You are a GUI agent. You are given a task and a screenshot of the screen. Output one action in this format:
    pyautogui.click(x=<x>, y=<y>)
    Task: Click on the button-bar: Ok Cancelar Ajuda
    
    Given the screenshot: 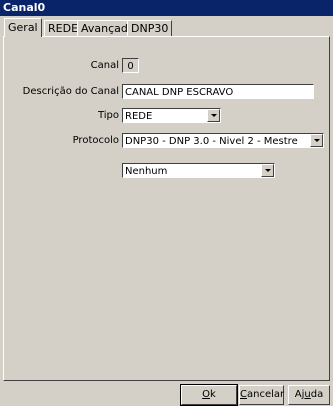 What is the action you would take?
    pyautogui.click(x=166, y=393)
    